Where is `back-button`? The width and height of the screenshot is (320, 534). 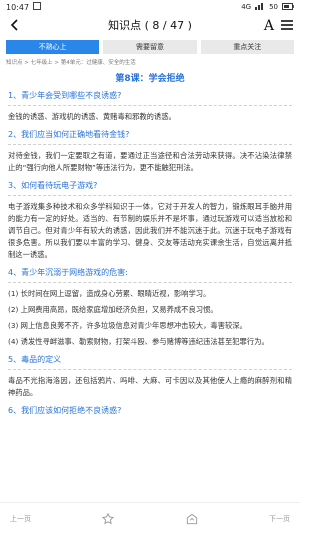 back-button is located at coordinates (15, 25).